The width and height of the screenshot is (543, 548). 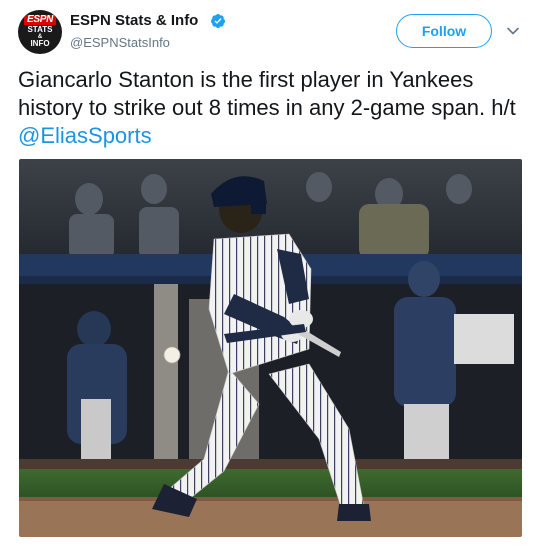 What do you see at coordinates (172, 355) in the screenshot?
I see `baseball` at bounding box center [172, 355].